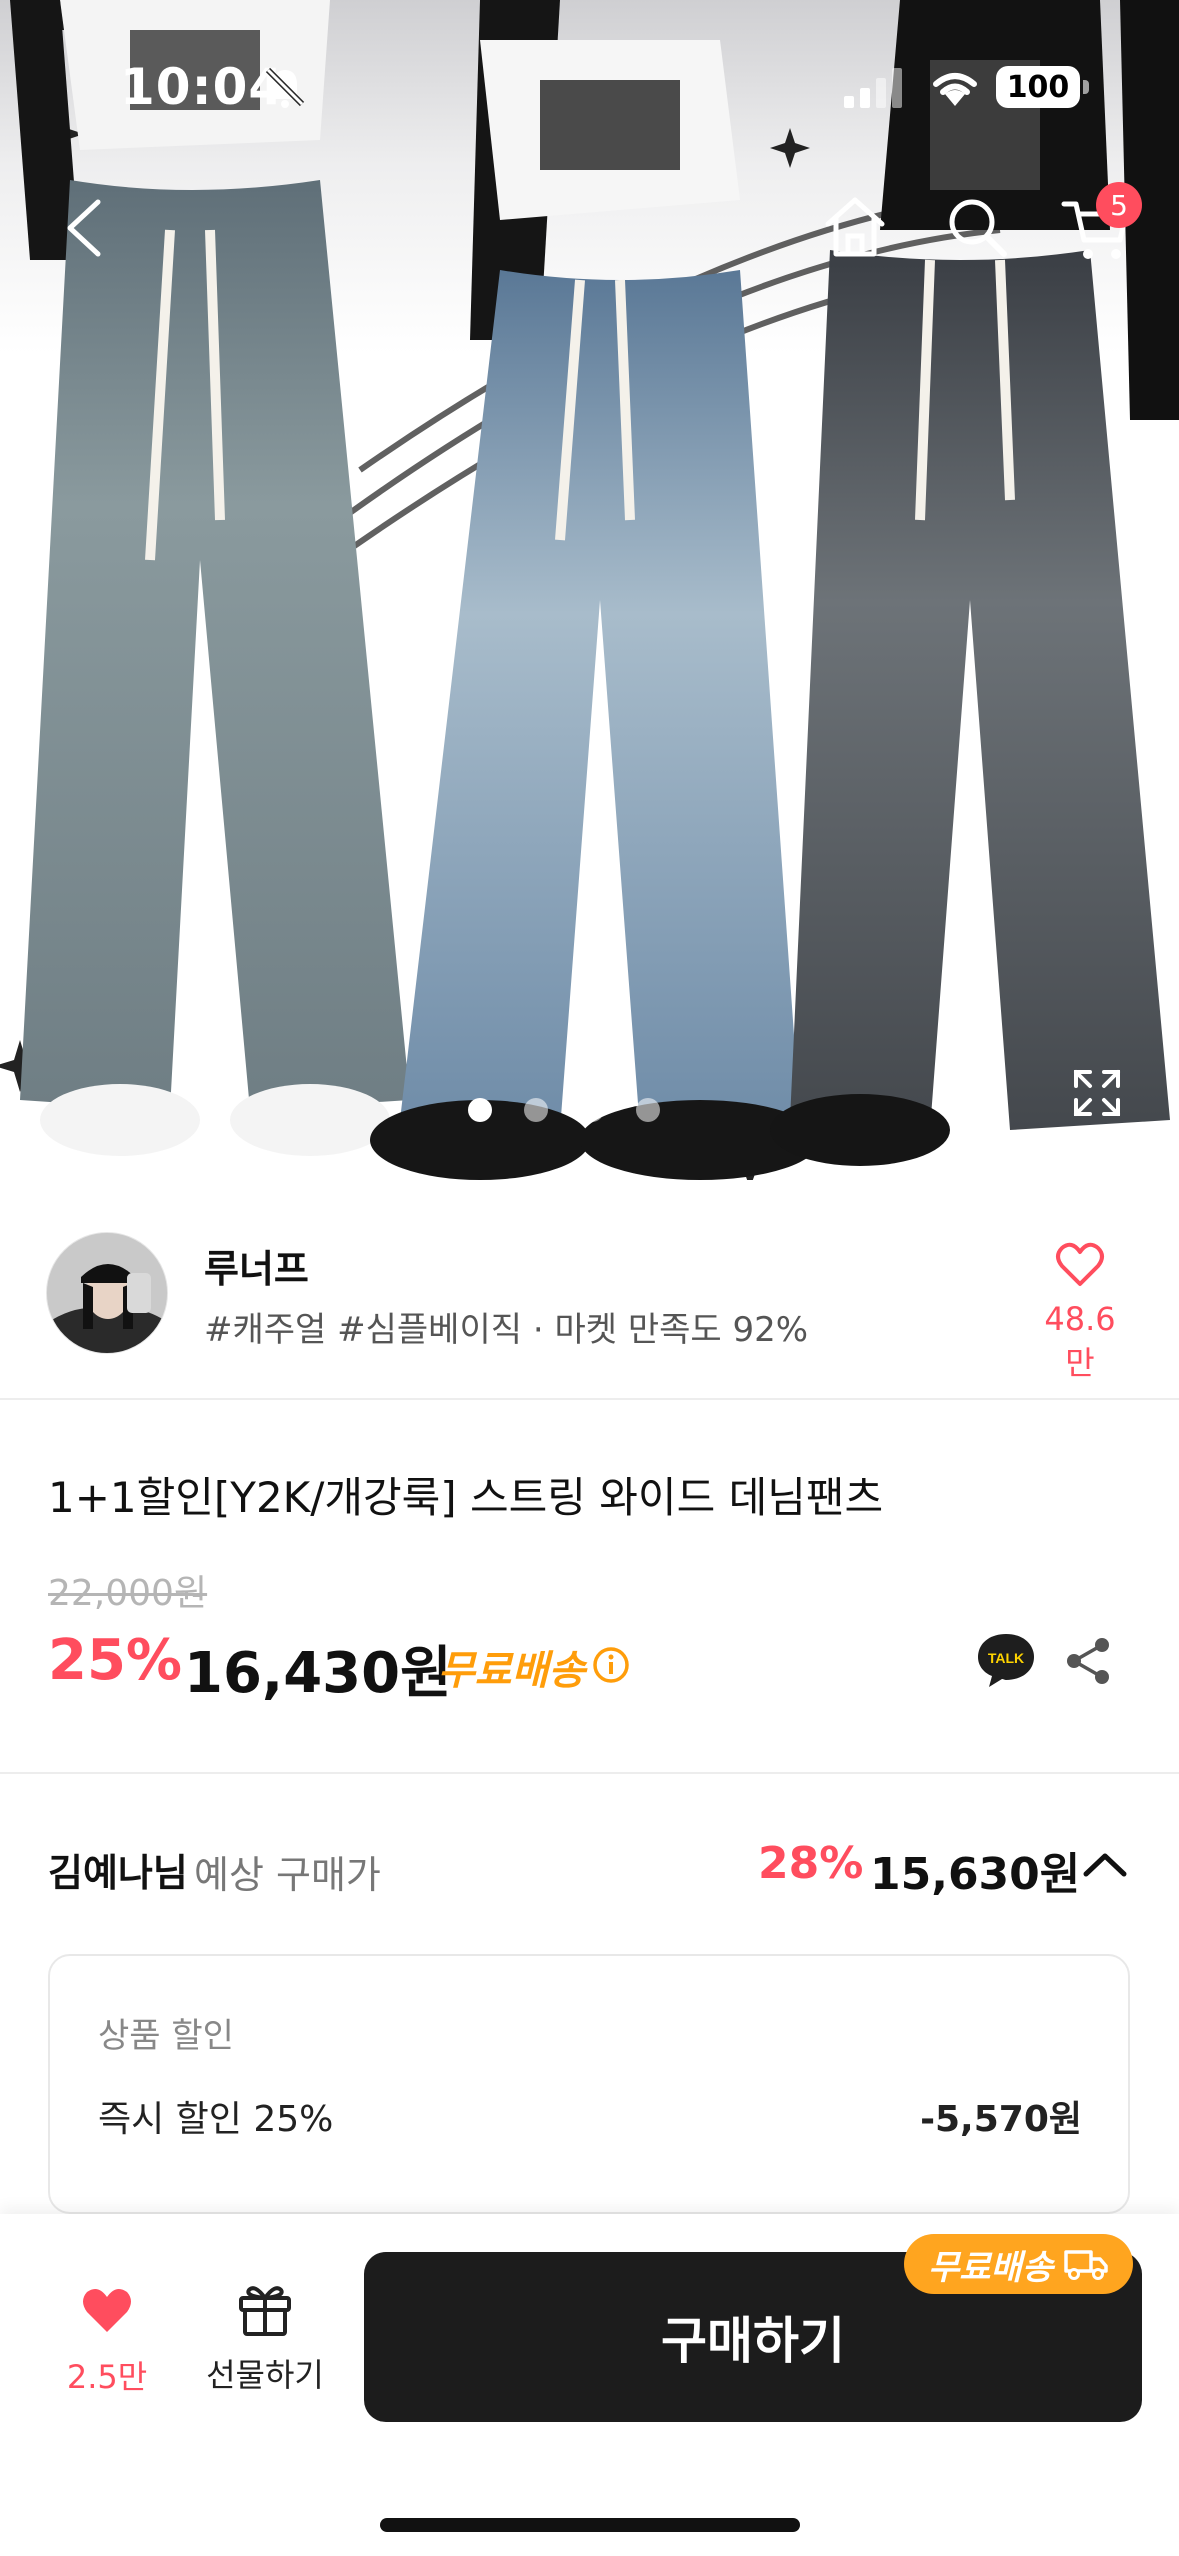 The image size is (1179, 2556). Describe the element at coordinates (287, 1875) in the screenshot. I see `expected-price-label: 예상 구매가` at that location.